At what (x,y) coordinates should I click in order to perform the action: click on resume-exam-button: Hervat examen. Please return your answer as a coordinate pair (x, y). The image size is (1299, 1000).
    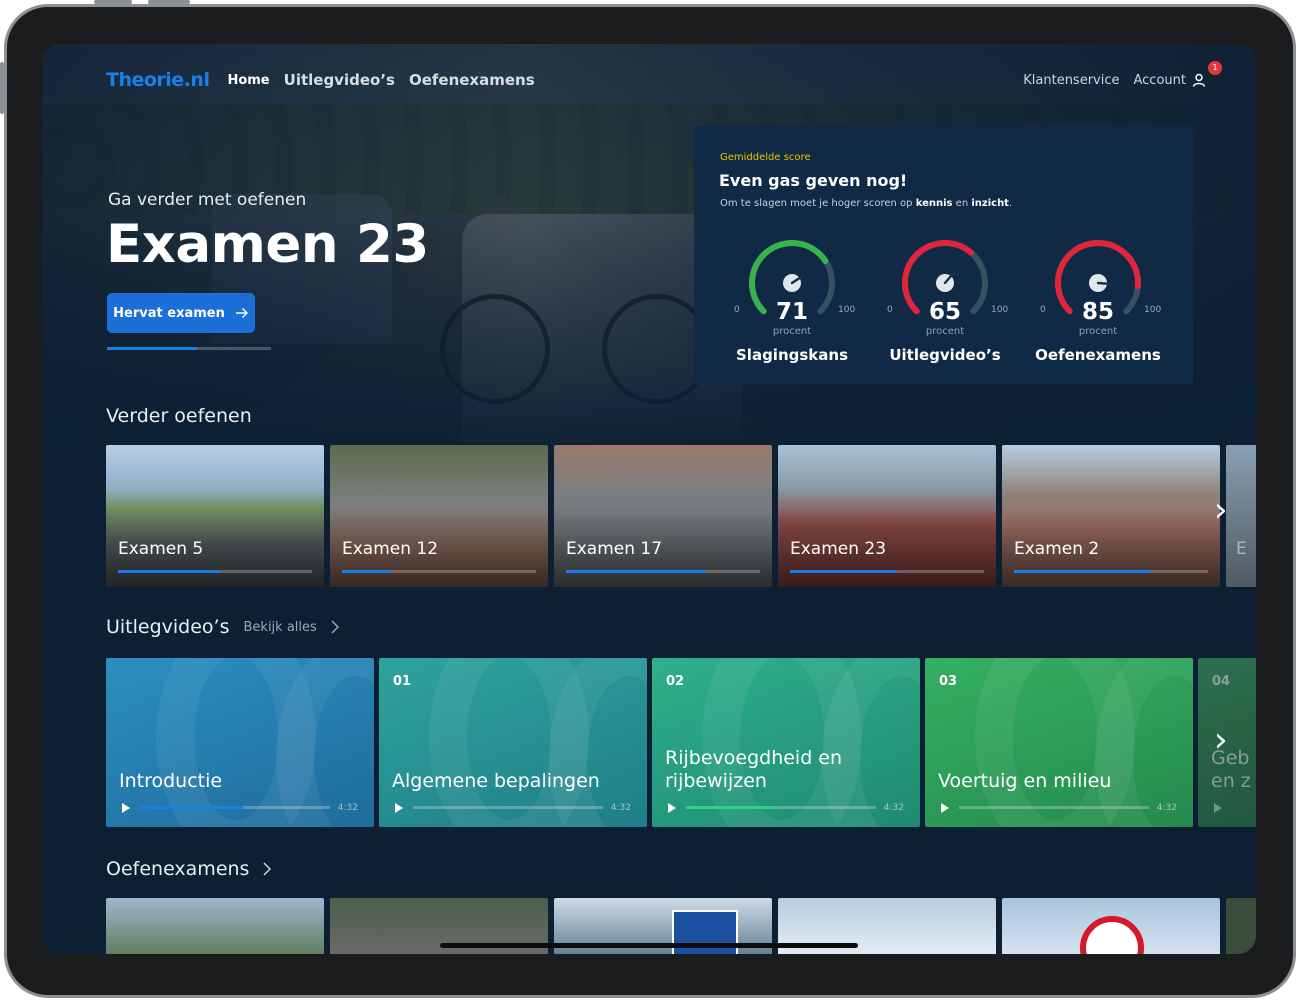
    Looking at the image, I should click on (181, 313).